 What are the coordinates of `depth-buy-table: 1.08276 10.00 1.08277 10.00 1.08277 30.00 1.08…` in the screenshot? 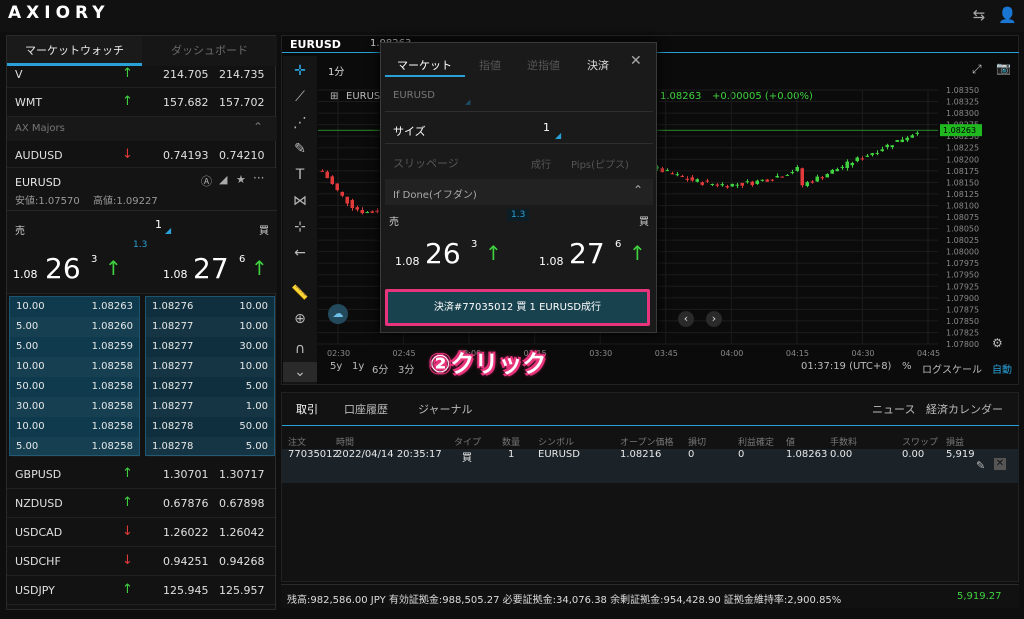 It's located at (210, 376).